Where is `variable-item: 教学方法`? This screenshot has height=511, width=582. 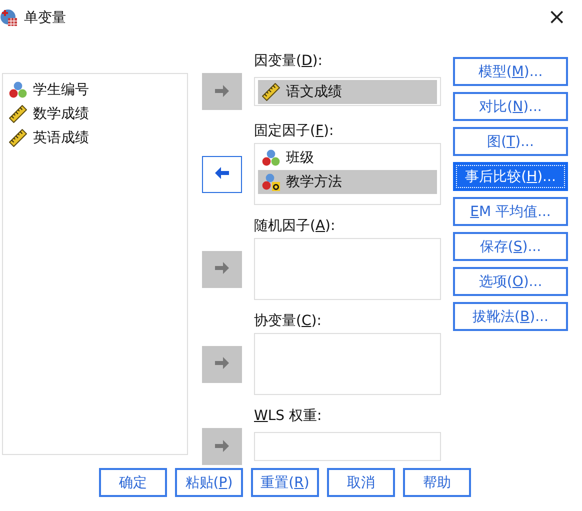 variable-item: 教学方法 is located at coordinates (347, 182).